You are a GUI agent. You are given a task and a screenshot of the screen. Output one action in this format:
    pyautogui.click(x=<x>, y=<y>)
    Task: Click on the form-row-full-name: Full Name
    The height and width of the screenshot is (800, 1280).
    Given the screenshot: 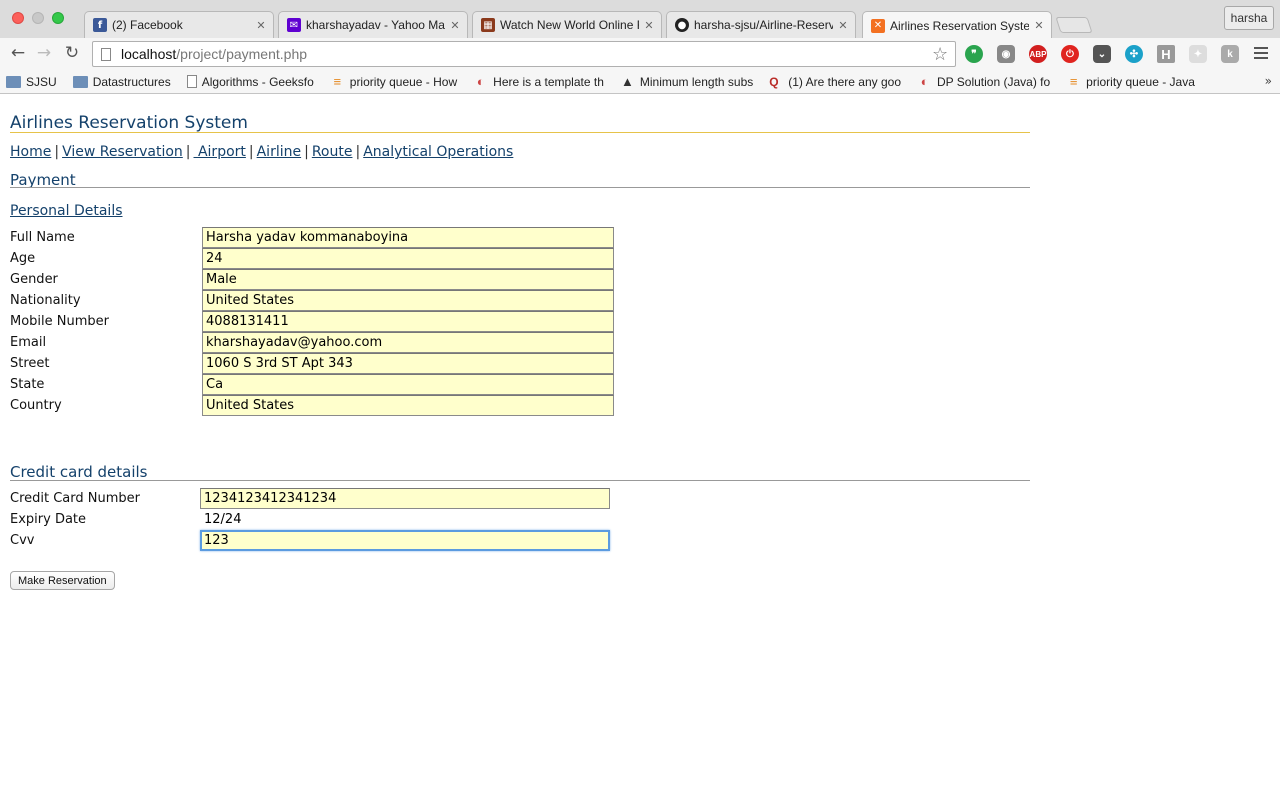 What is the action you would take?
    pyautogui.click(x=320, y=237)
    